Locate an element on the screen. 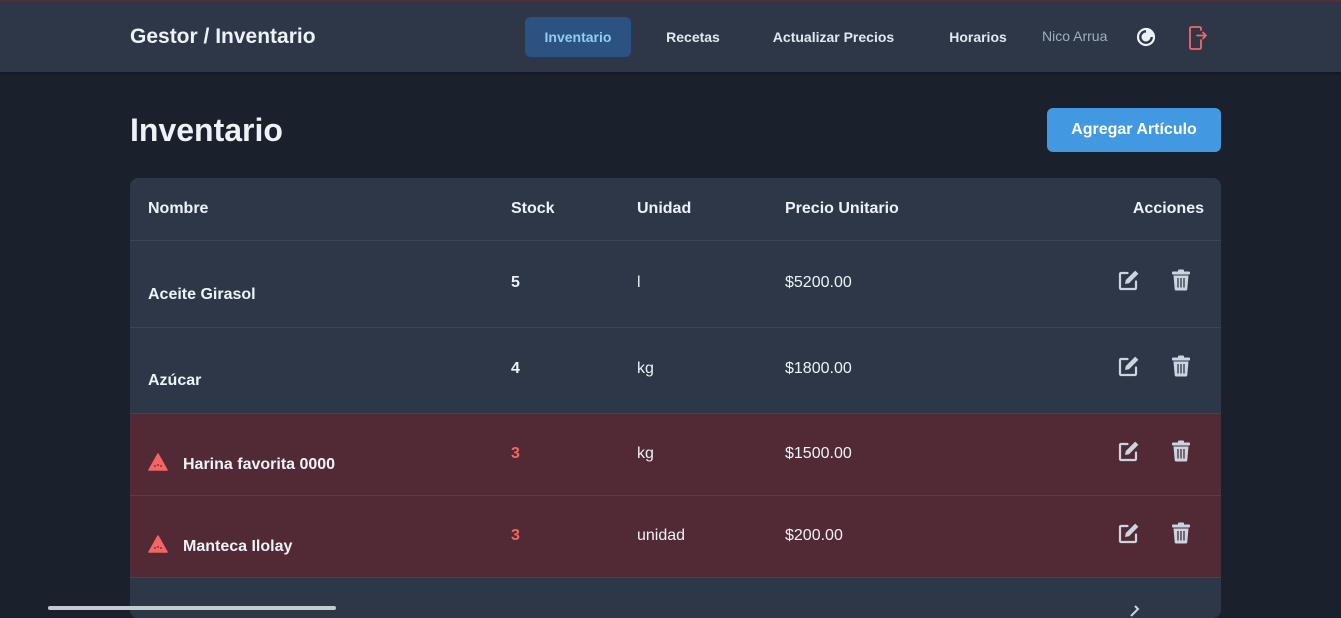  table-row: Aceite Girasol 5 l $5200.00 is located at coordinates (675, 284).